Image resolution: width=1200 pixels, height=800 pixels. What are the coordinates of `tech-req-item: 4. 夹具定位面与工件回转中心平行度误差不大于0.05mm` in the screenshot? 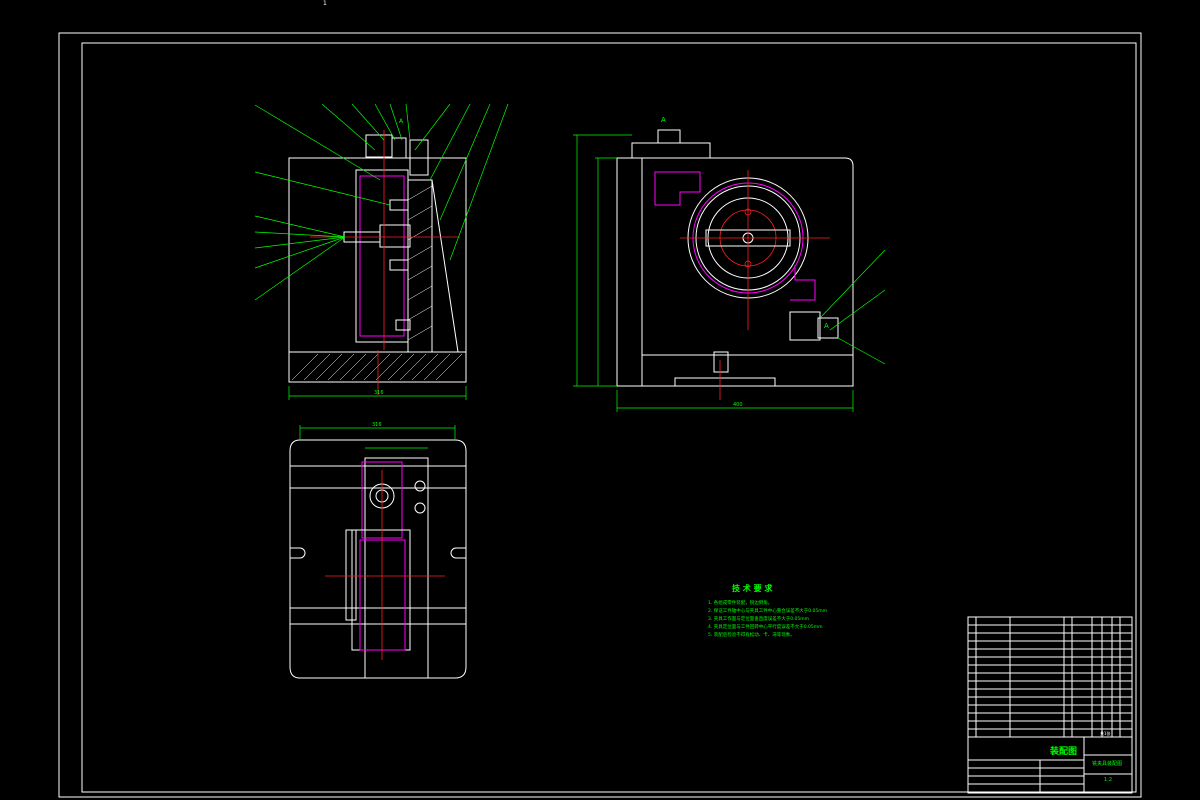 It's located at (765, 627).